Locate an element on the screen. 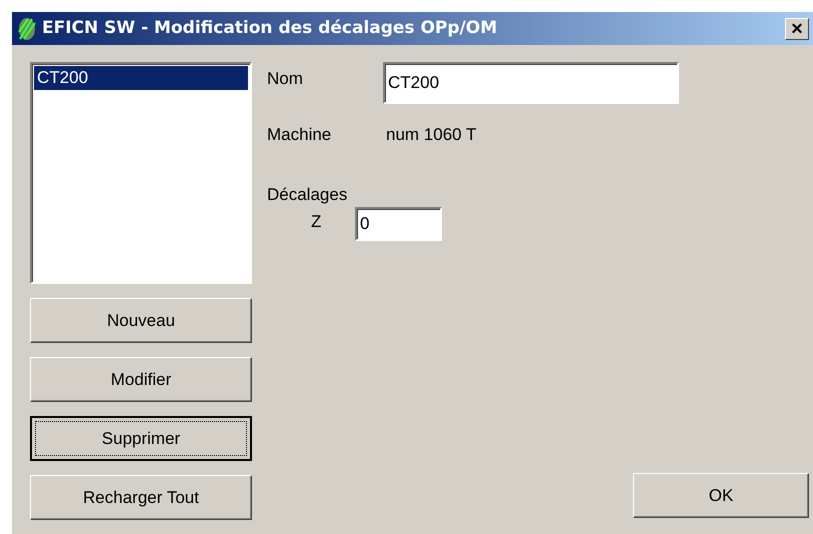 The image size is (813, 534). section-label: Décalages is located at coordinates (307, 195).